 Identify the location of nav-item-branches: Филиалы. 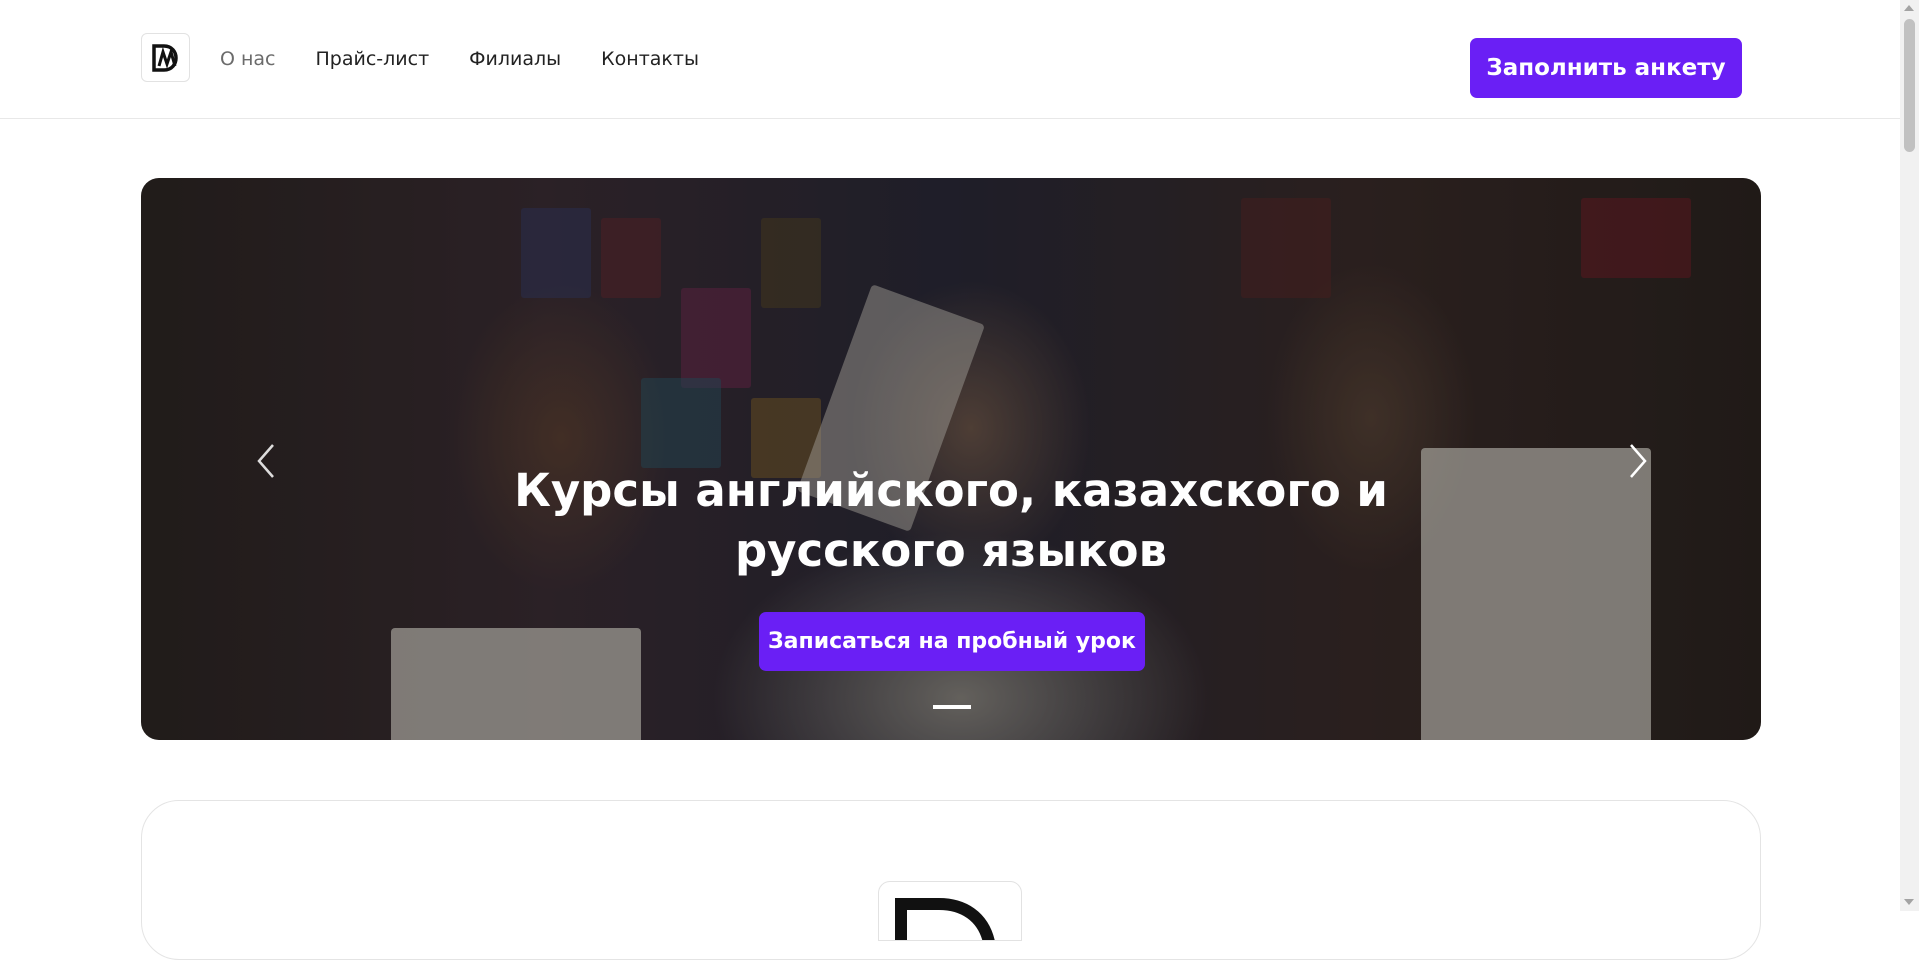
(515, 59).